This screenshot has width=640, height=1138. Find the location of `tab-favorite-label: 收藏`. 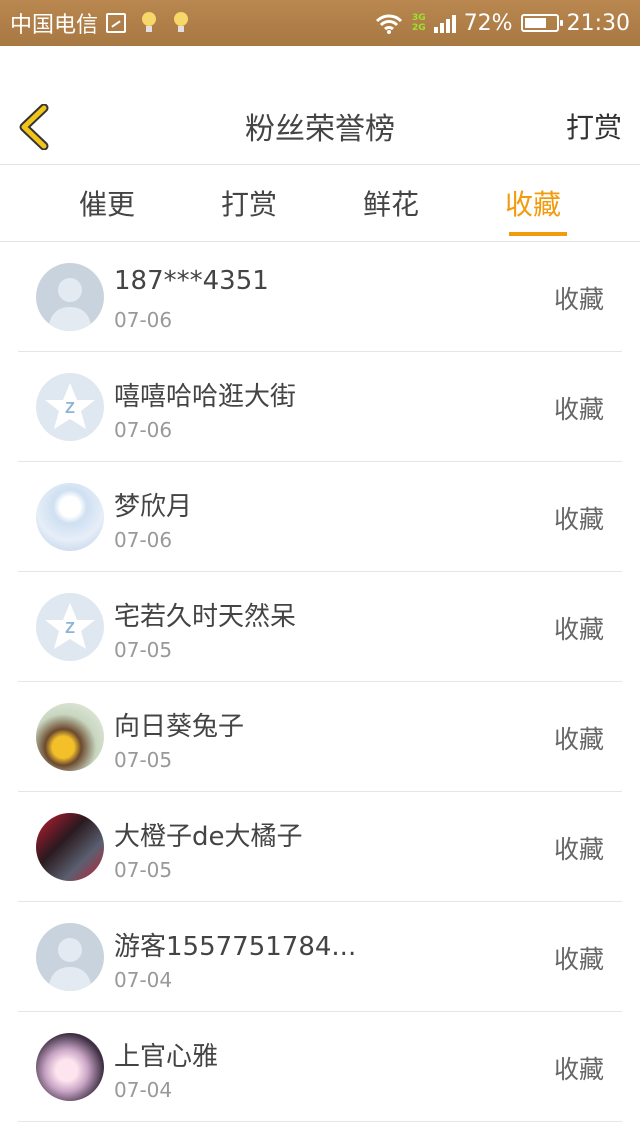

tab-favorite-label: 收藏 is located at coordinates (532, 204).